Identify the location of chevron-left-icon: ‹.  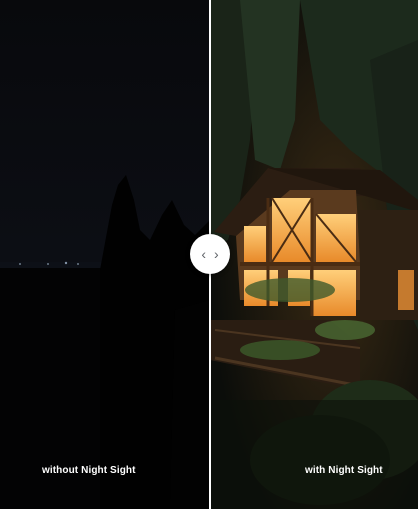
(203, 254).